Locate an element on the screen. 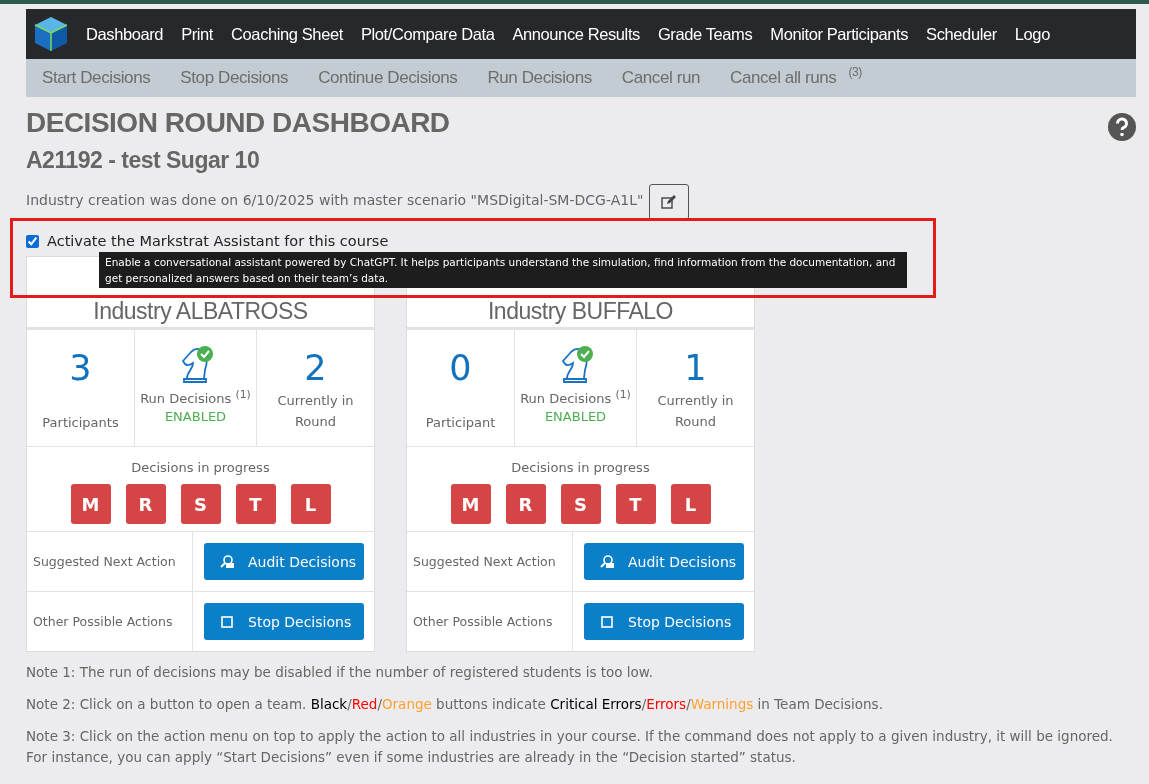 This screenshot has height=784, width=1149. action-menu-link: Cancel run is located at coordinates (661, 78).